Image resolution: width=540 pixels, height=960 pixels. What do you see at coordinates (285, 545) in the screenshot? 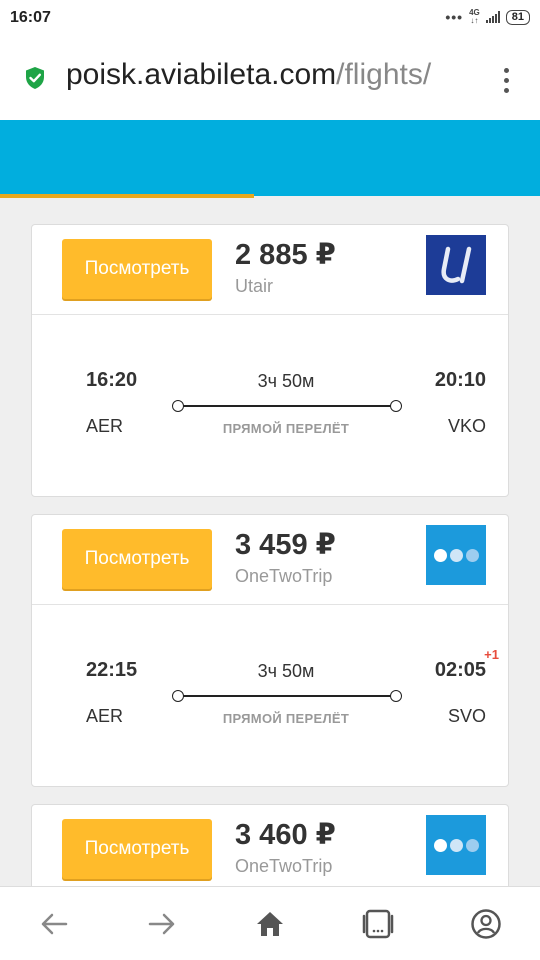
I see `flight-price: 3 459 ₽` at bounding box center [285, 545].